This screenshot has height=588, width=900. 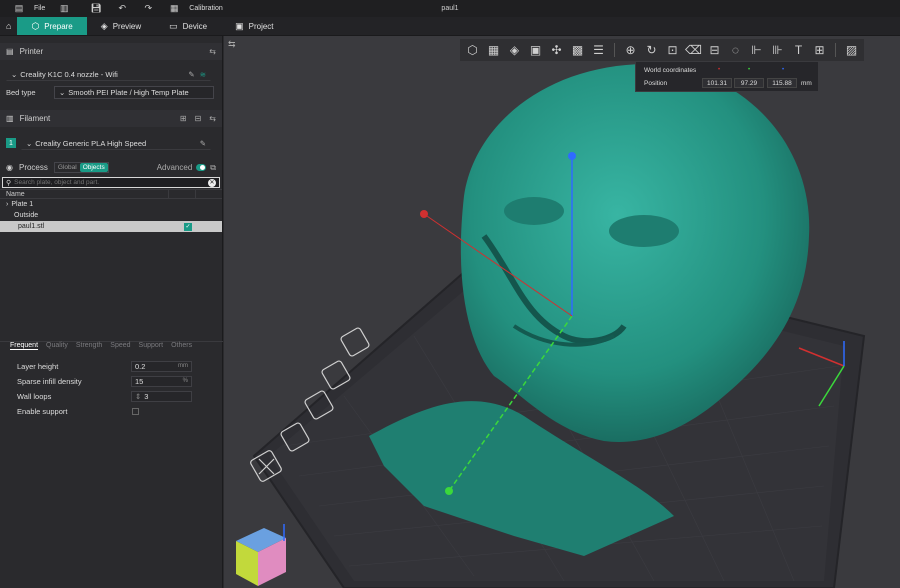 I want to click on tab-preview: ◈ Preview, so click(x=121, y=26).